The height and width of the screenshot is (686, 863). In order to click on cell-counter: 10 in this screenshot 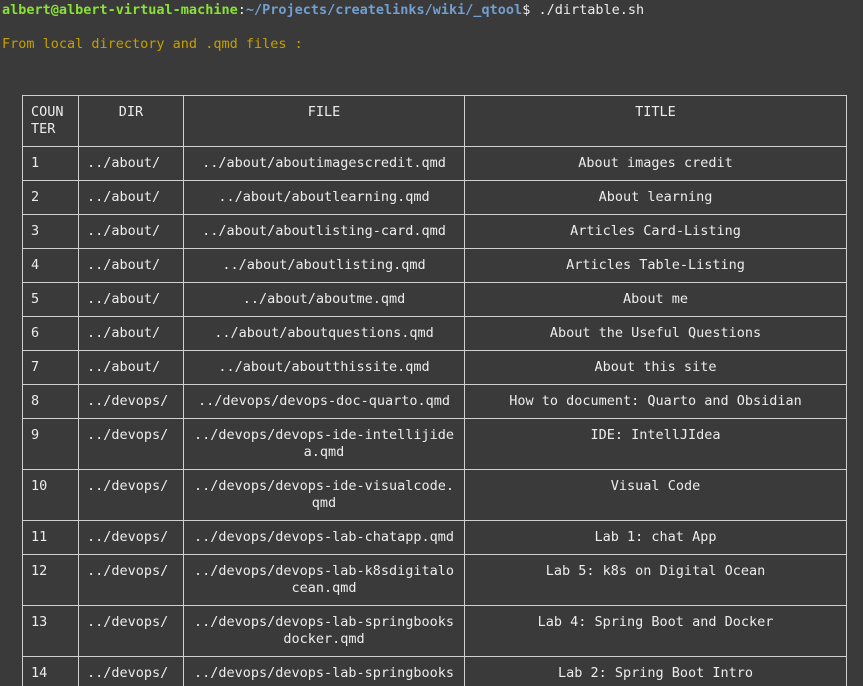, I will do `click(50, 495)`.